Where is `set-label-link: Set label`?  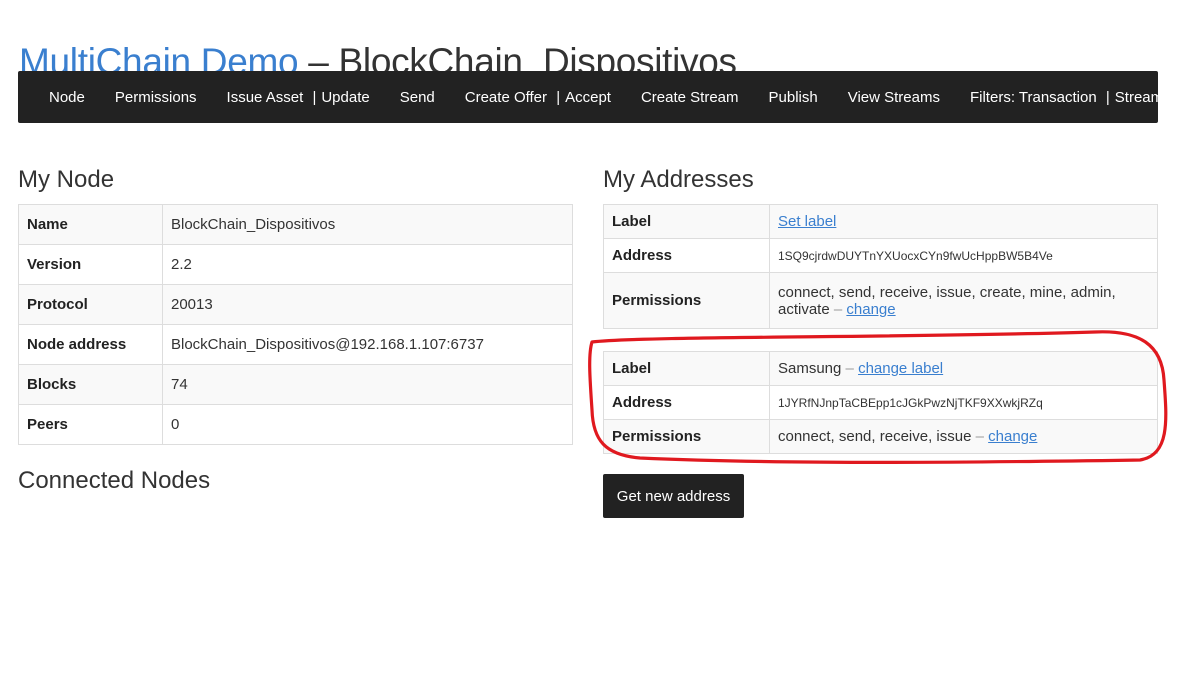 set-label-link: Set label is located at coordinates (807, 221).